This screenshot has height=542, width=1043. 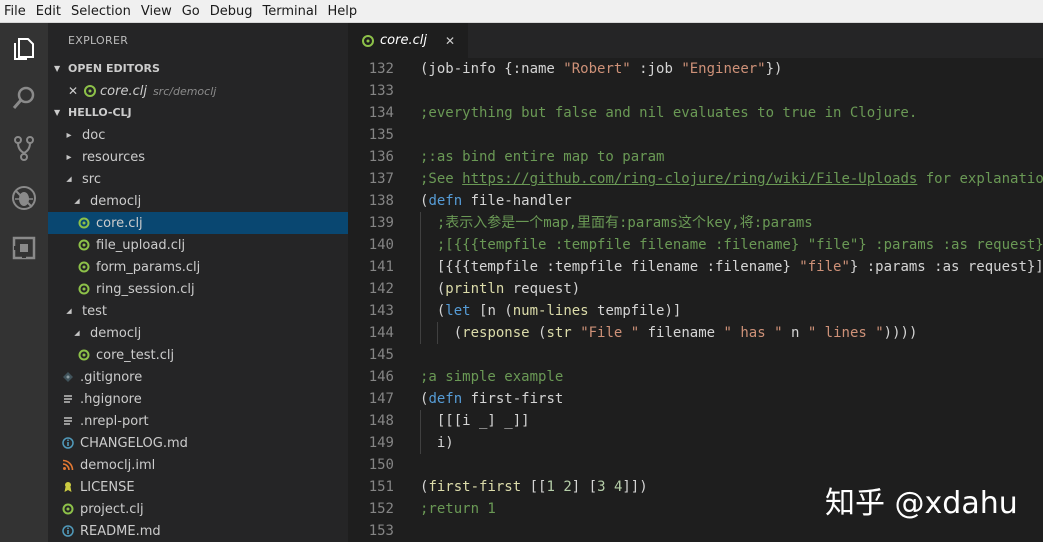 I want to click on tree-file: file_upload.clj, so click(x=198, y=245).